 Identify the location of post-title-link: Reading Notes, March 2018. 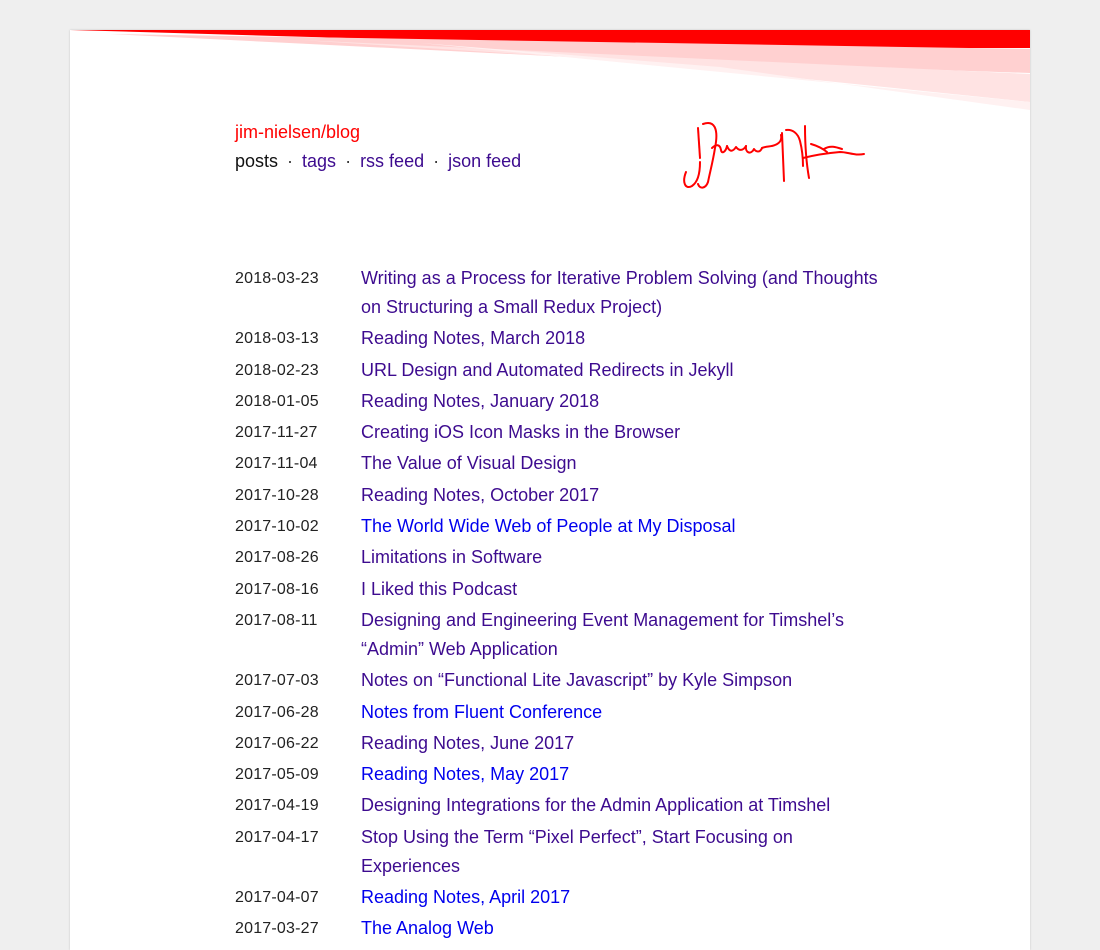
(473, 338).